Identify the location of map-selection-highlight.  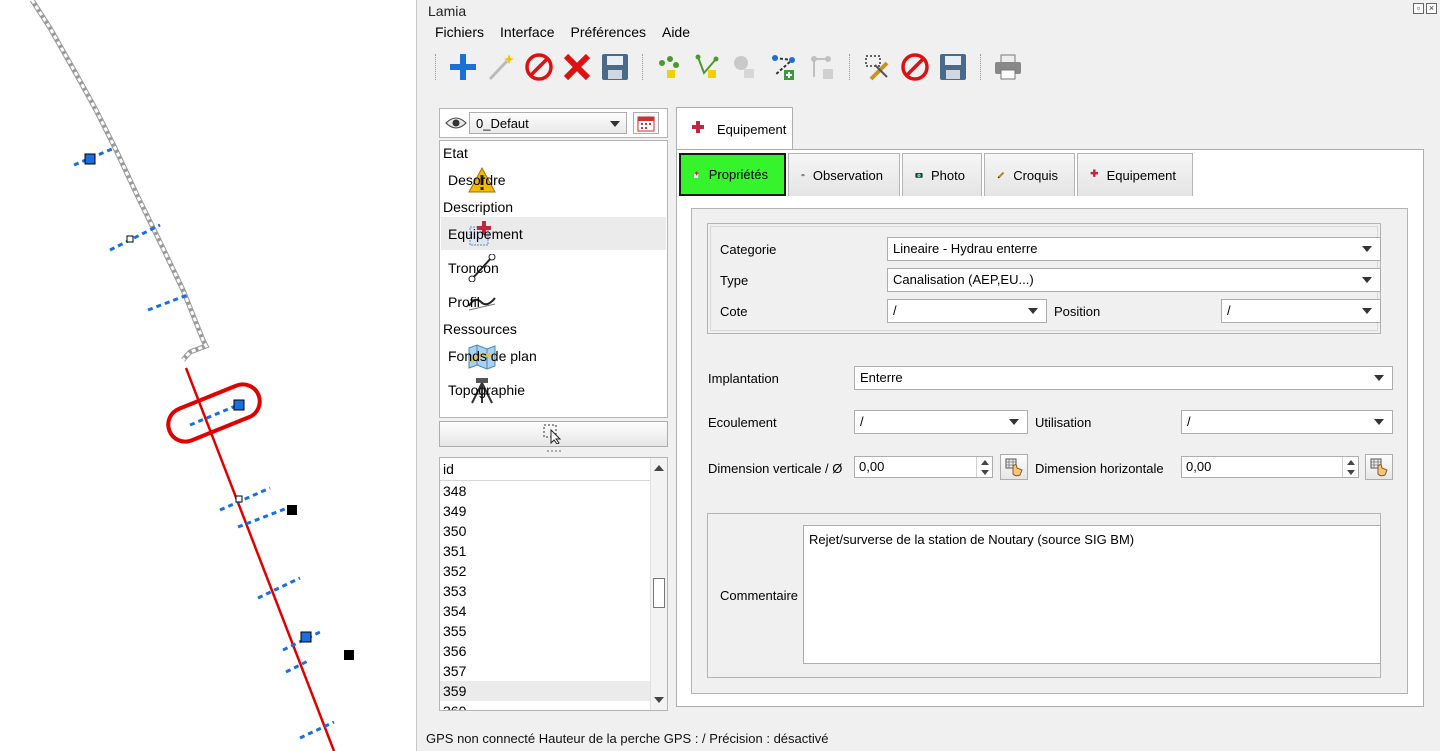
(214, 413).